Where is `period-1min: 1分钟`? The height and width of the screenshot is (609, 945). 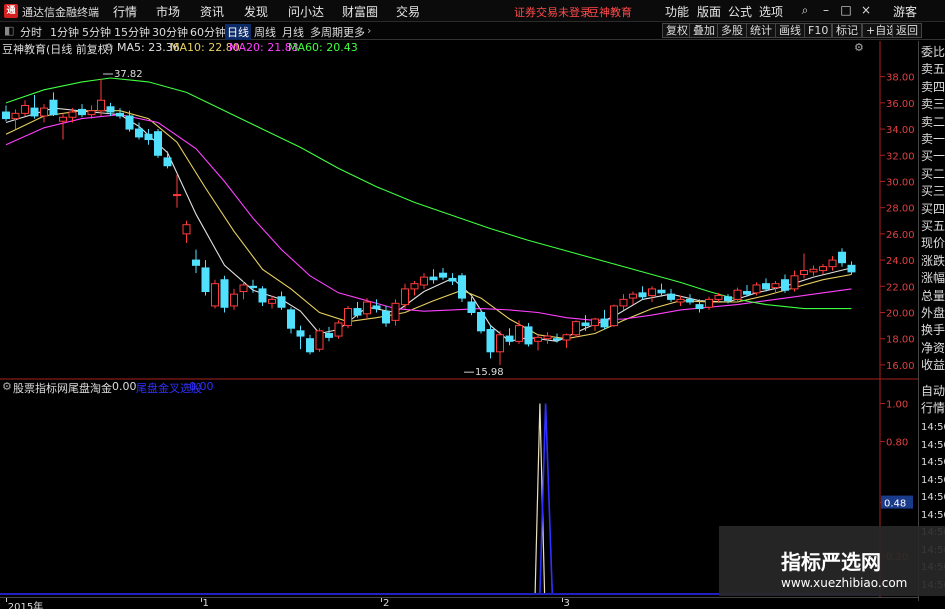
period-1min: 1分钟 is located at coordinates (64, 32).